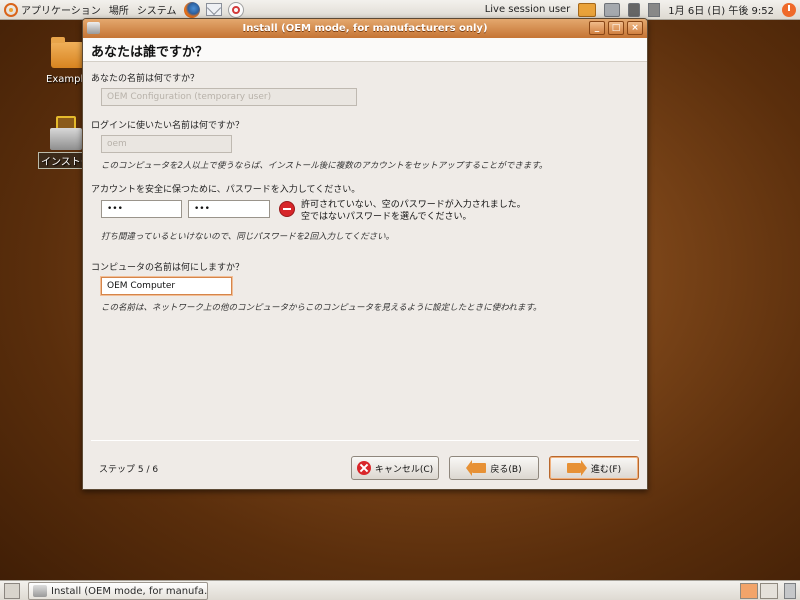 The width and height of the screenshot is (800, 600). I want to click on forward-button-label: 進む(F), so click(606, 469).